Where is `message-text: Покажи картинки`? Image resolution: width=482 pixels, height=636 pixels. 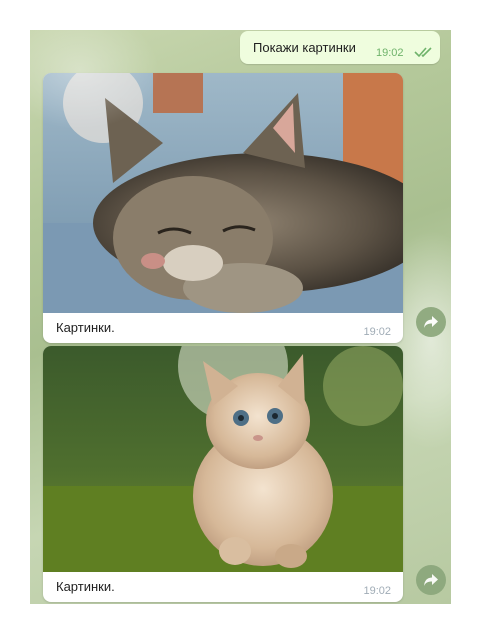 message-text: Покажи картинки is located at coordinates (304, 47).